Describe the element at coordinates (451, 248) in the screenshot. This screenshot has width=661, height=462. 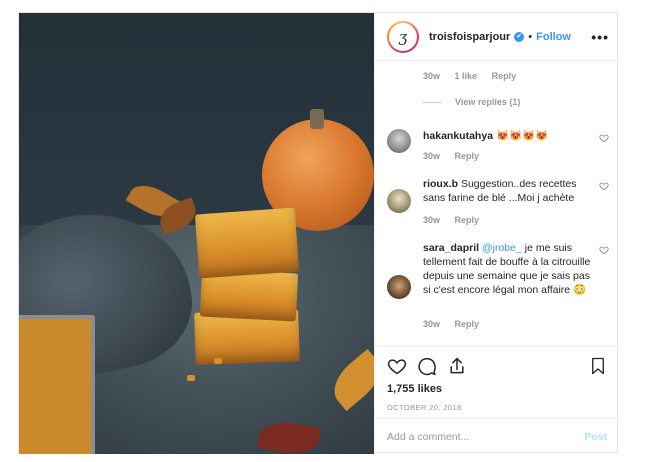
I see `commenter-username: sara_dapril` at that location.